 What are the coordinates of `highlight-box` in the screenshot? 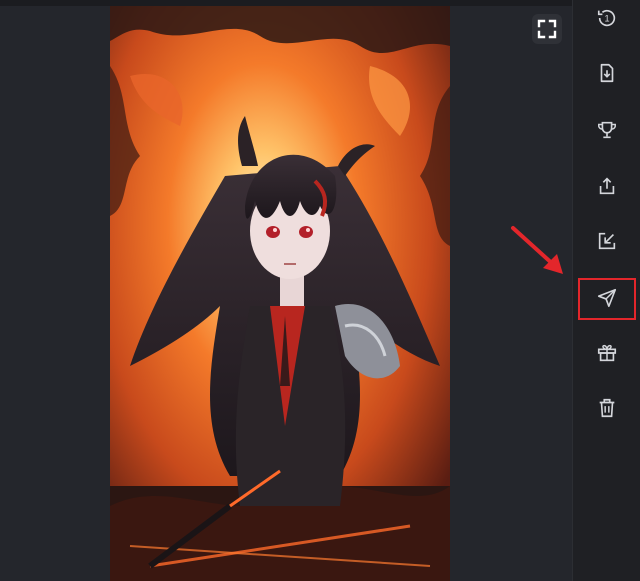 It's located at (607, 299).